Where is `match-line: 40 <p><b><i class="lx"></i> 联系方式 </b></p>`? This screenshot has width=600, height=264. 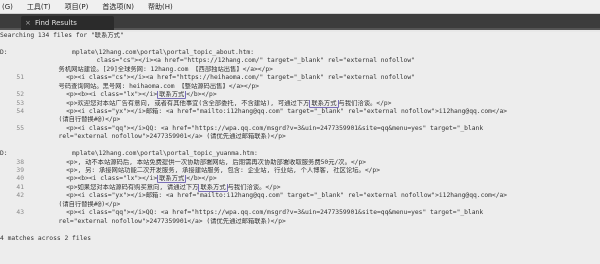
match-line: 40 <p><b><i class="lx"></i> 联系方式 </b></p> is located at coordinates (300, 179).